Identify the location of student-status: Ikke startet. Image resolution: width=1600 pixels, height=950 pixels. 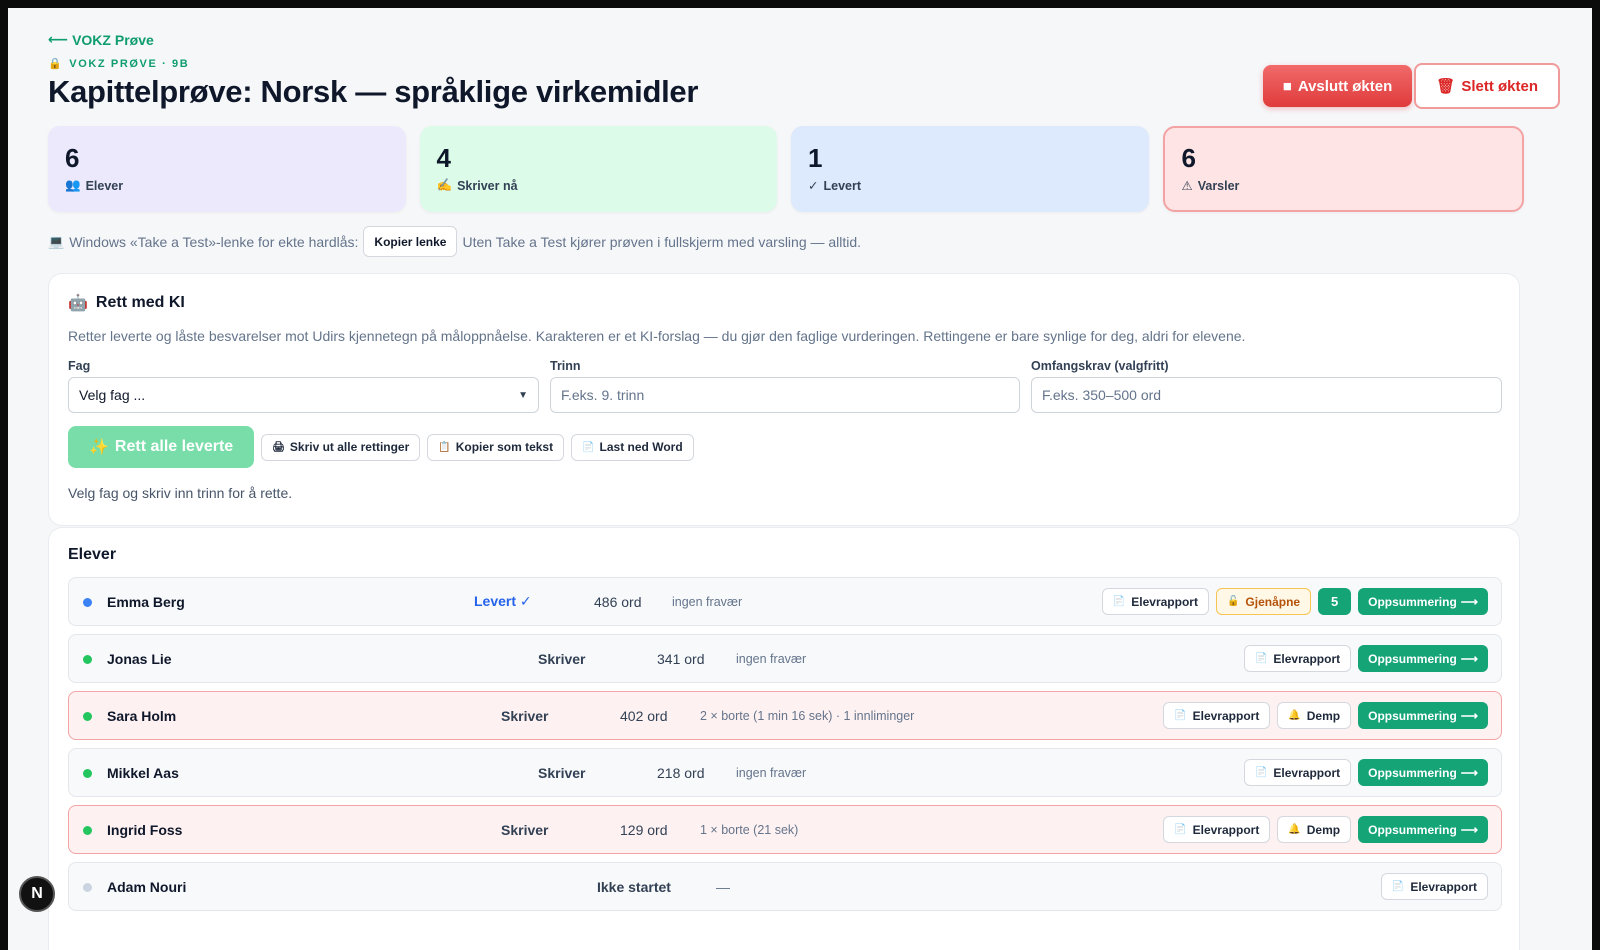
(634, 886).